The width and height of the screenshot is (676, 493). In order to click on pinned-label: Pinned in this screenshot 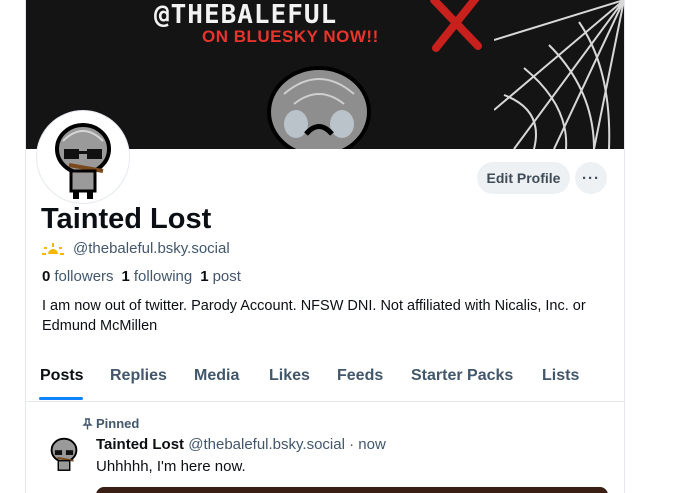, I will do `click(118, 423)`.